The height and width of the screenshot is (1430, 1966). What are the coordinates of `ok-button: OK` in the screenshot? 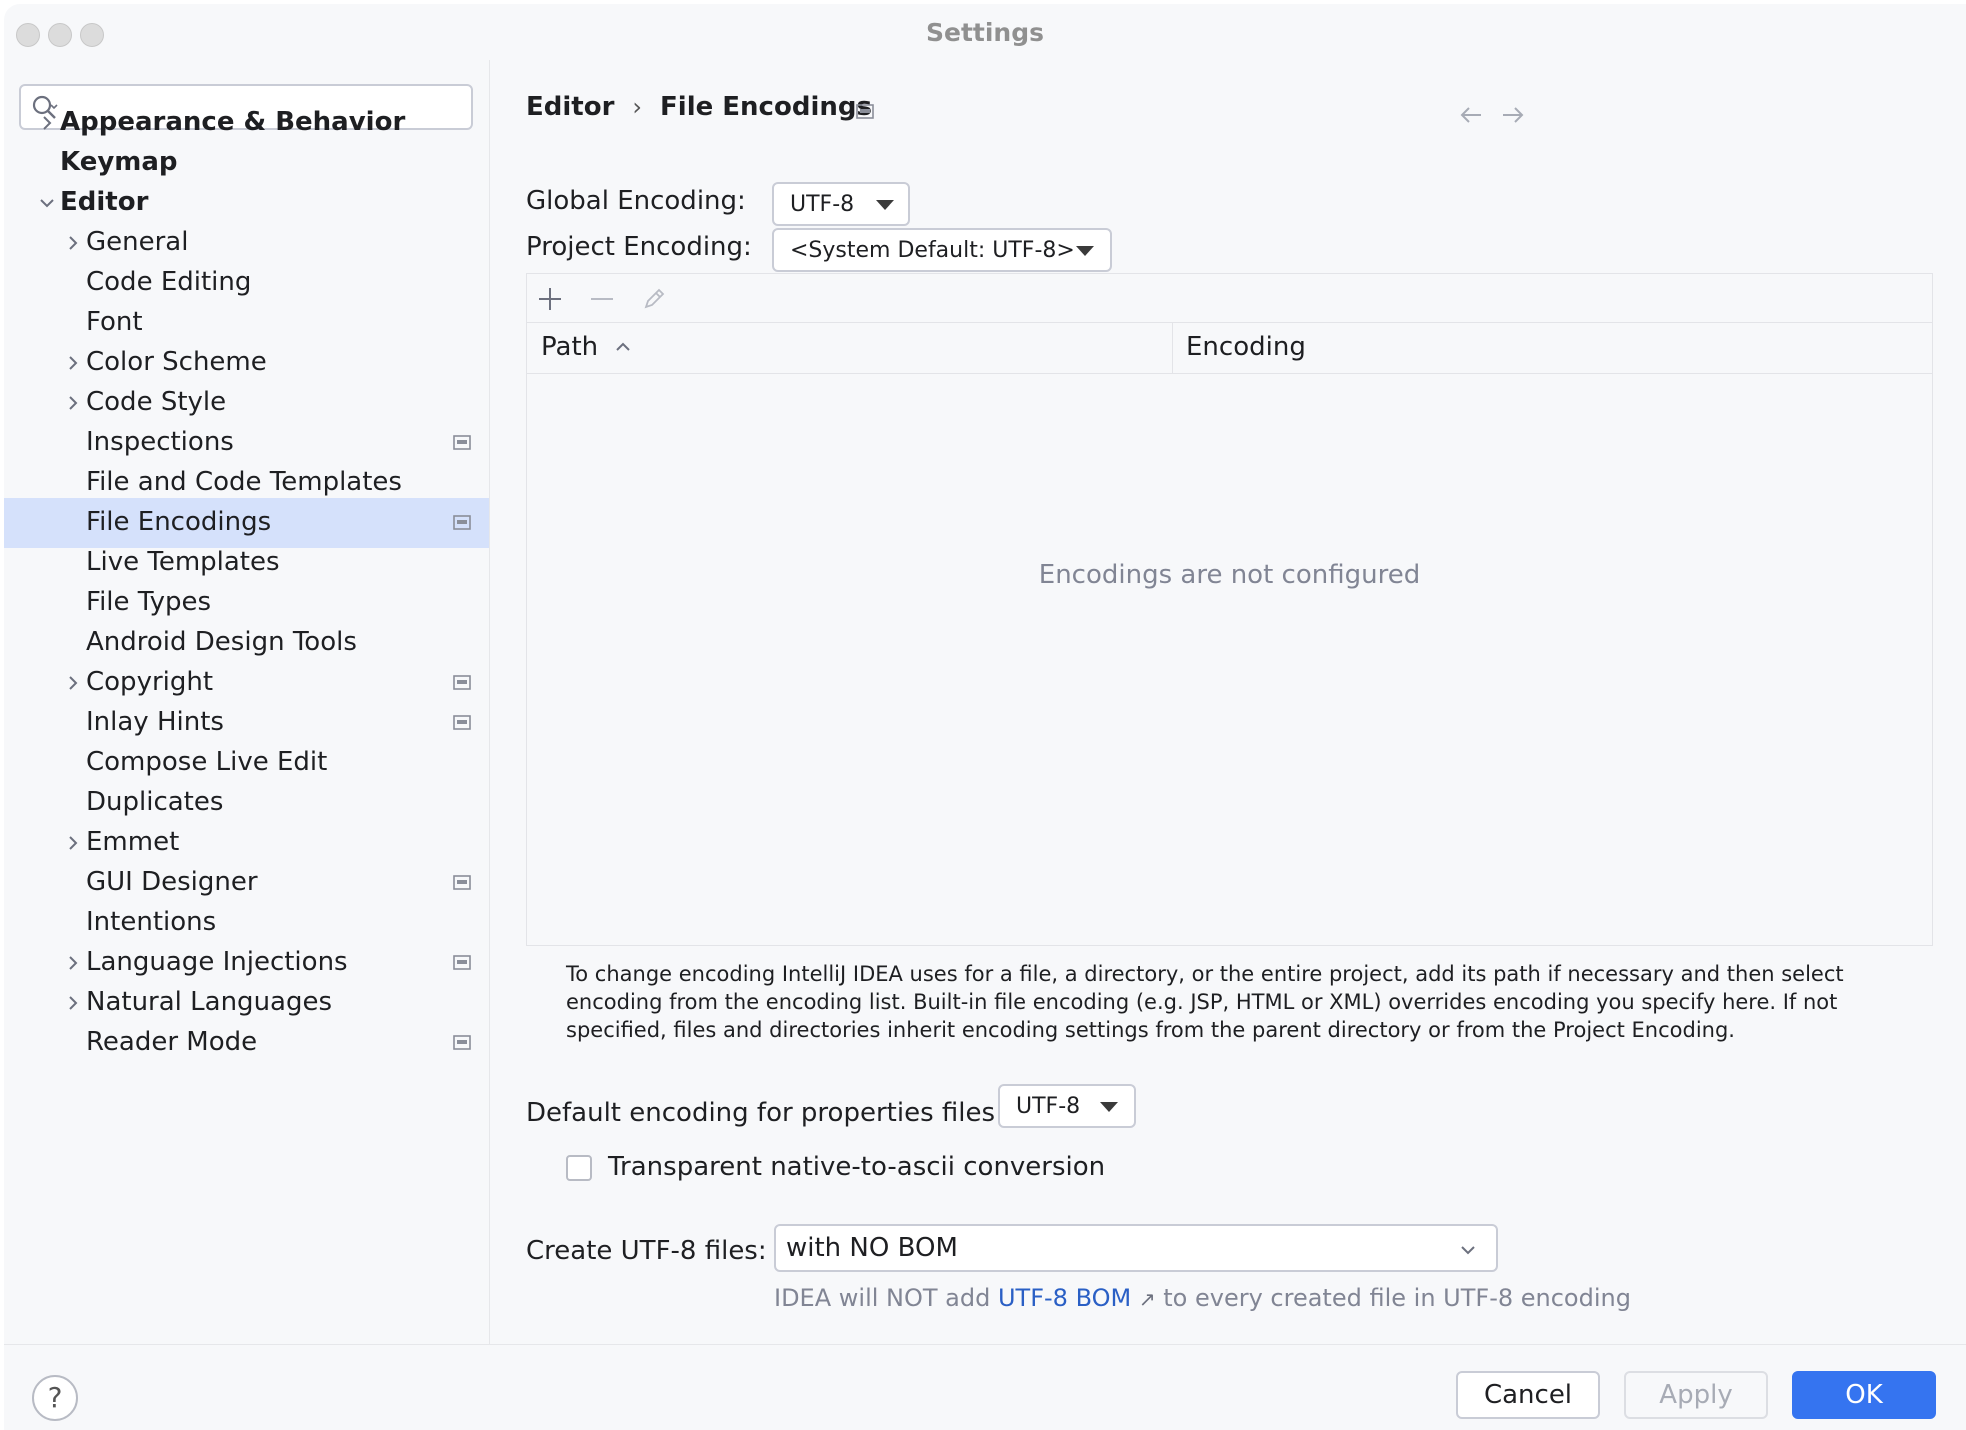 It's located at (1864, 1395).